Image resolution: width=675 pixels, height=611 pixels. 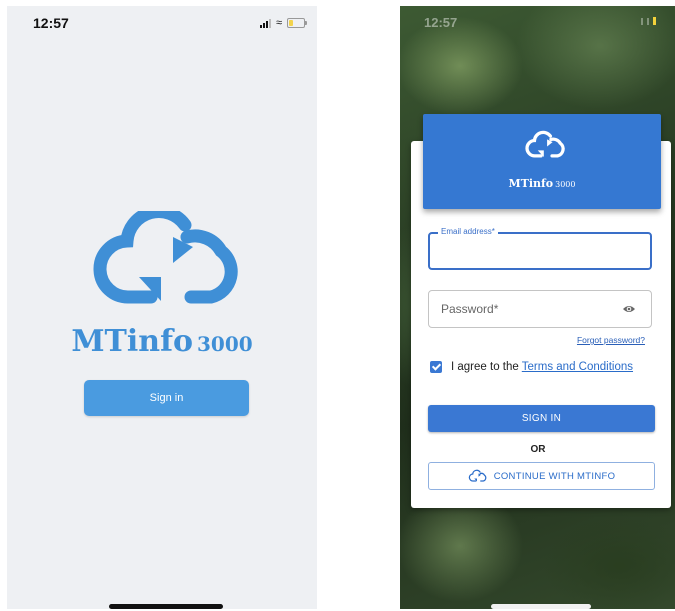 I want to click on checkbox-icon, so click(x=436, y=367).